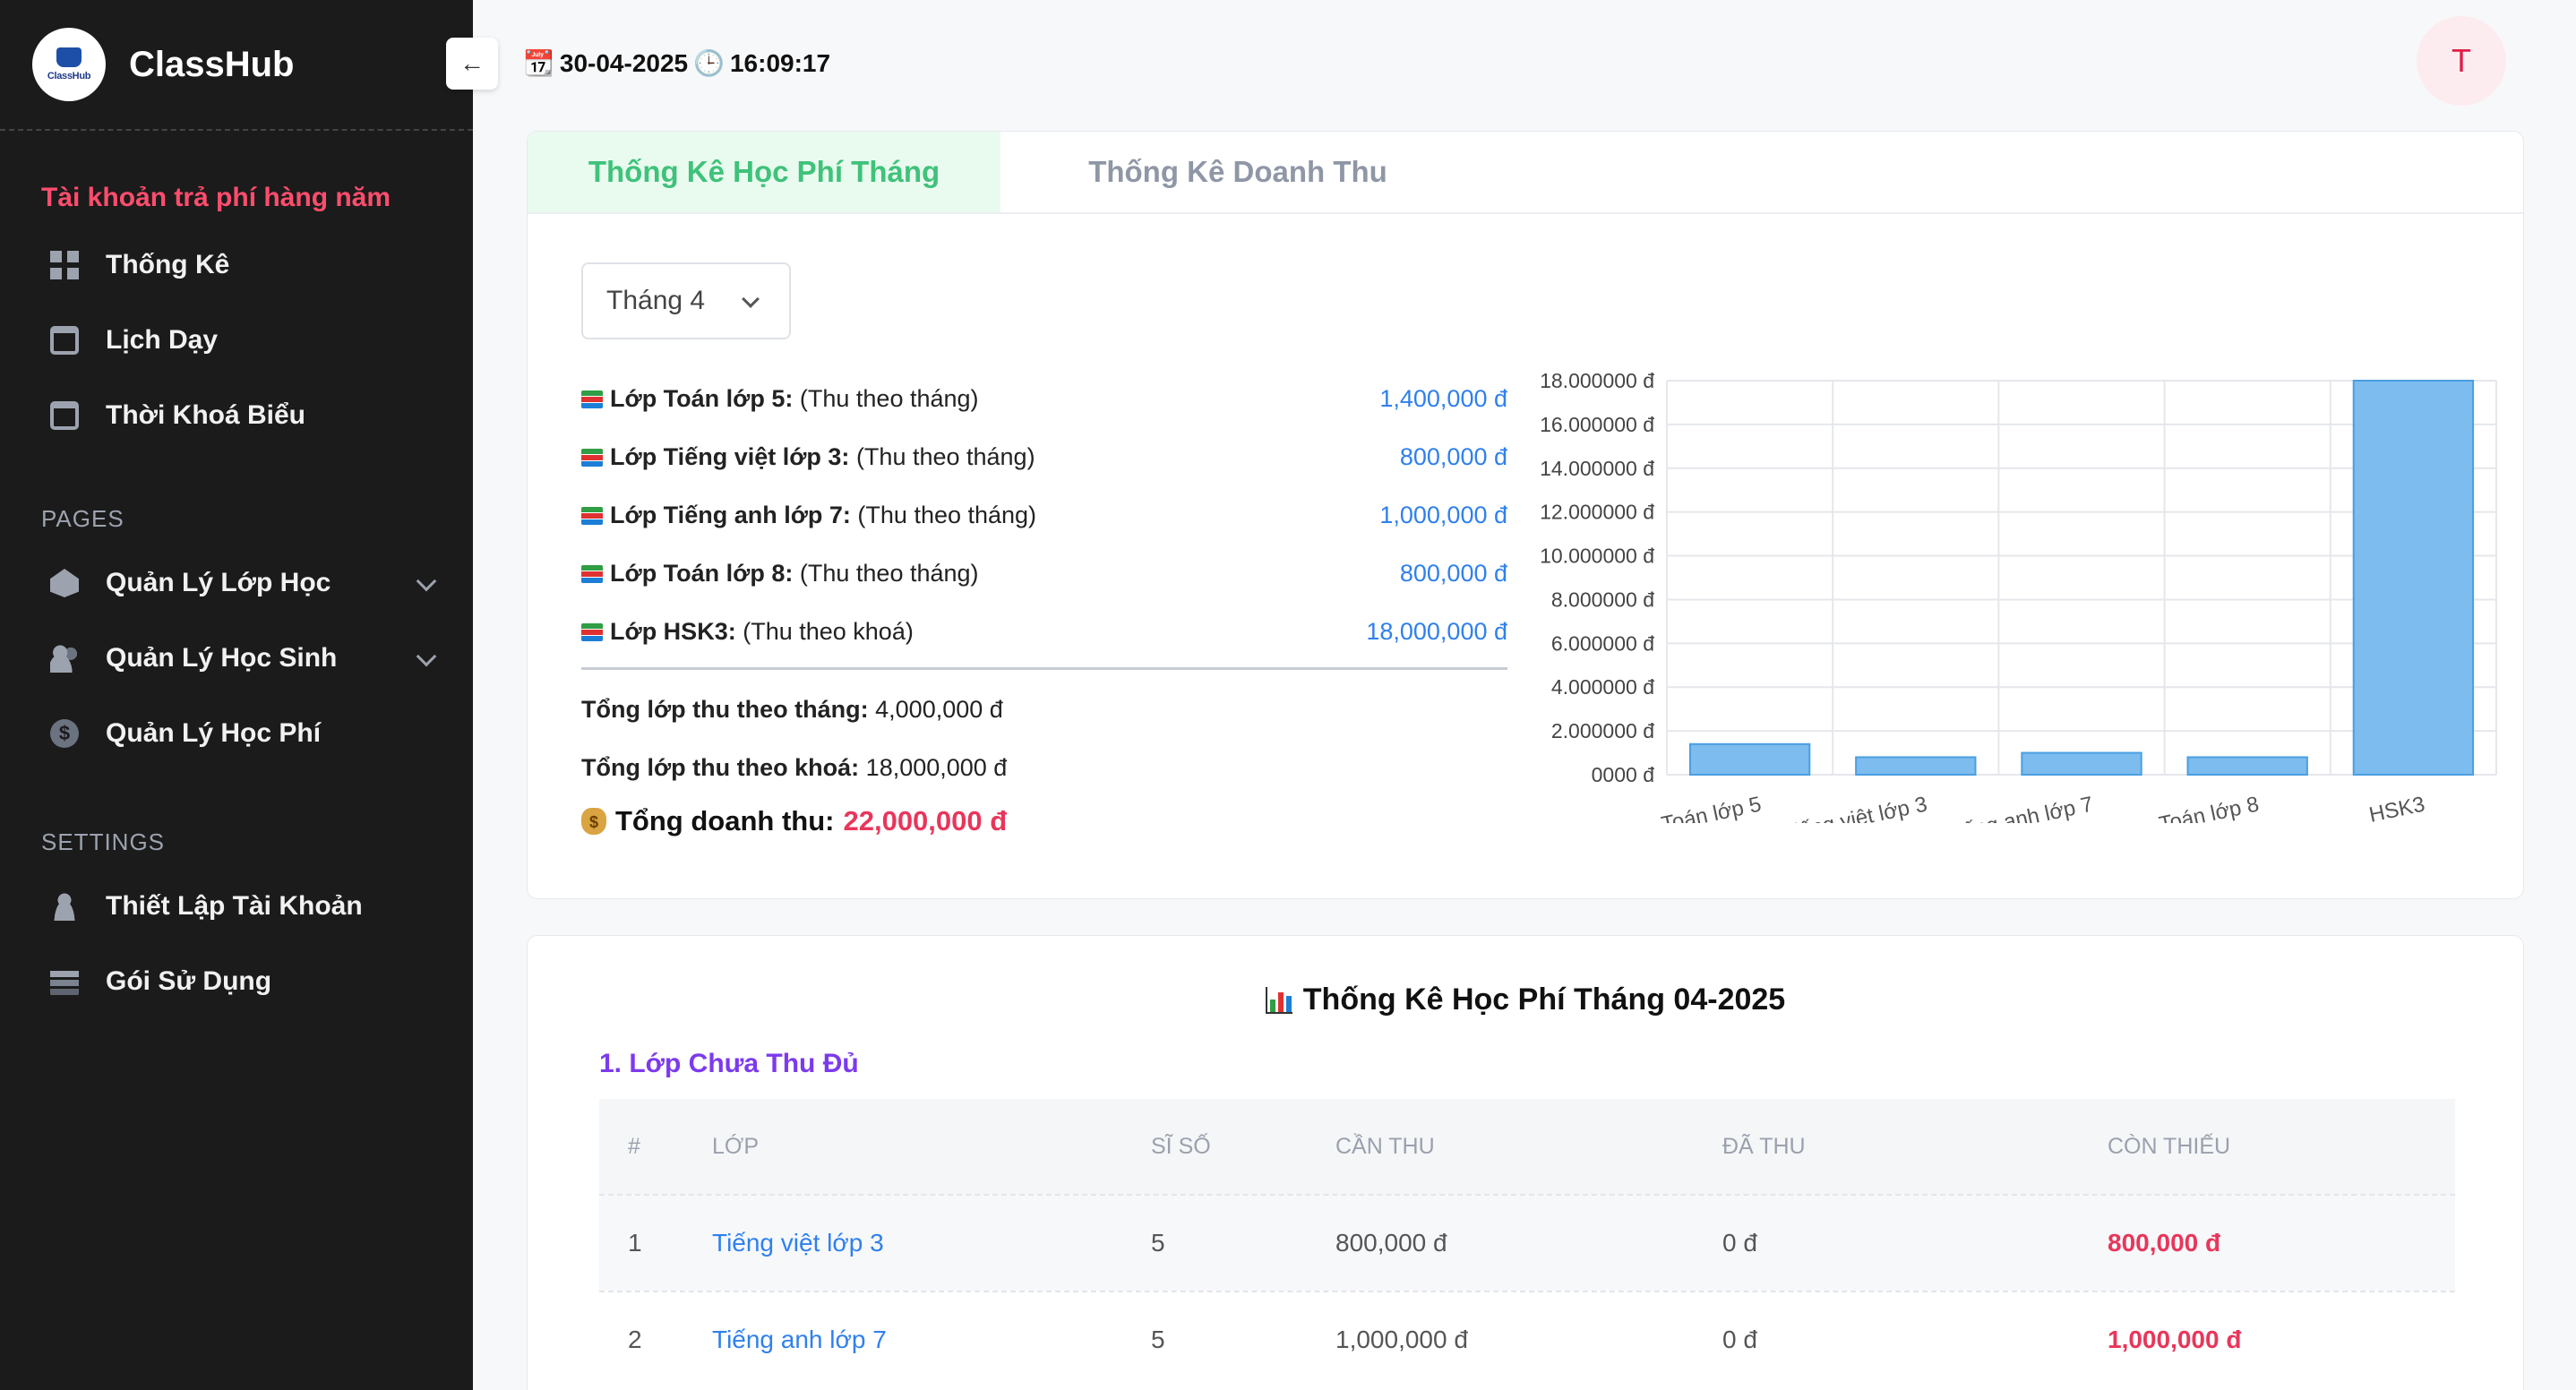 The width and height of the screenshot is (2576, 1390). I want to click on table-header: # LỚP SĨ SỐ CẦN THU ĐÃ THU CÒN THIẾU, so click(1527, 1147).